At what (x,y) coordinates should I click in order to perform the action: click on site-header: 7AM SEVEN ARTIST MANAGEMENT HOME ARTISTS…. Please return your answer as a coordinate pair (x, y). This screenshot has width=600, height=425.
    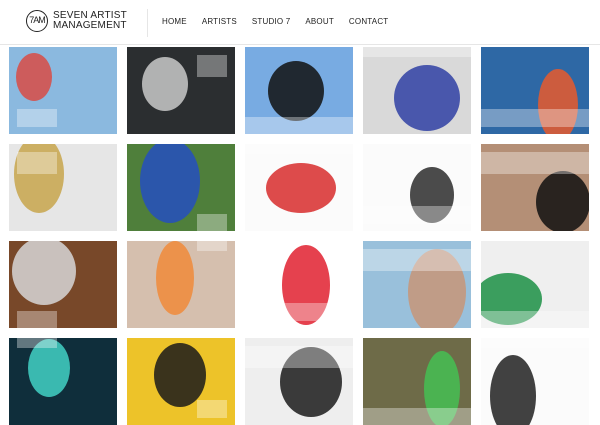
    Looking at the image, I should click on (300, 22).